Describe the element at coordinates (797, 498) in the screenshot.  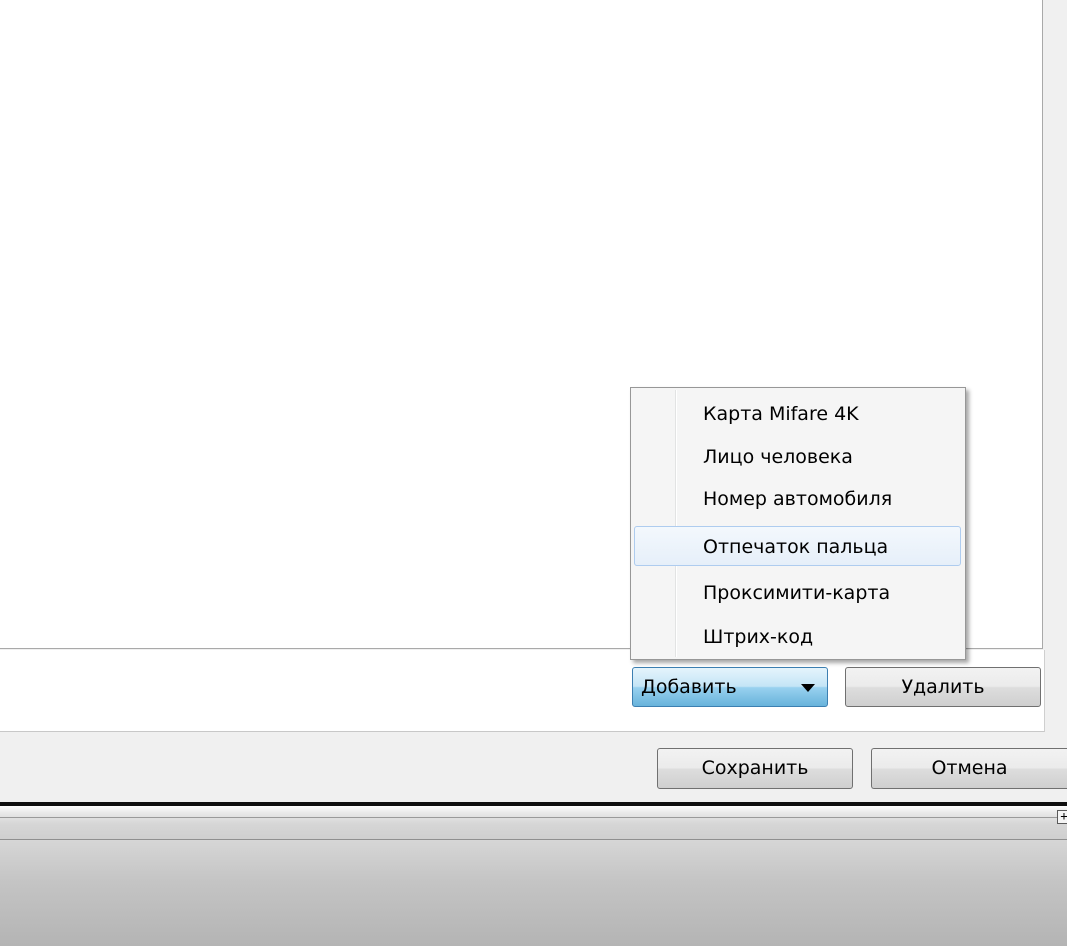
I see `menu-item-license-plate: Номер автомобиля` at that location.